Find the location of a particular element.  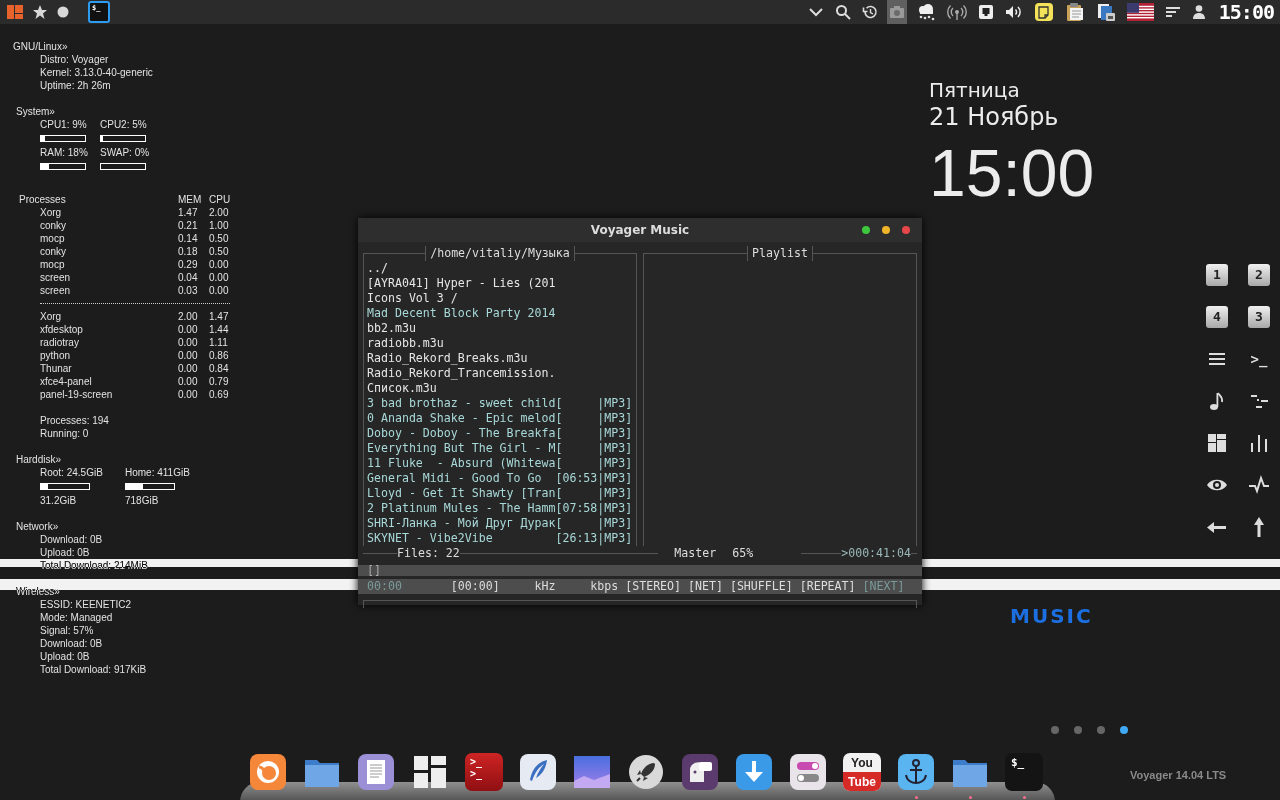

star-icon is located at coordinates (40, 12).